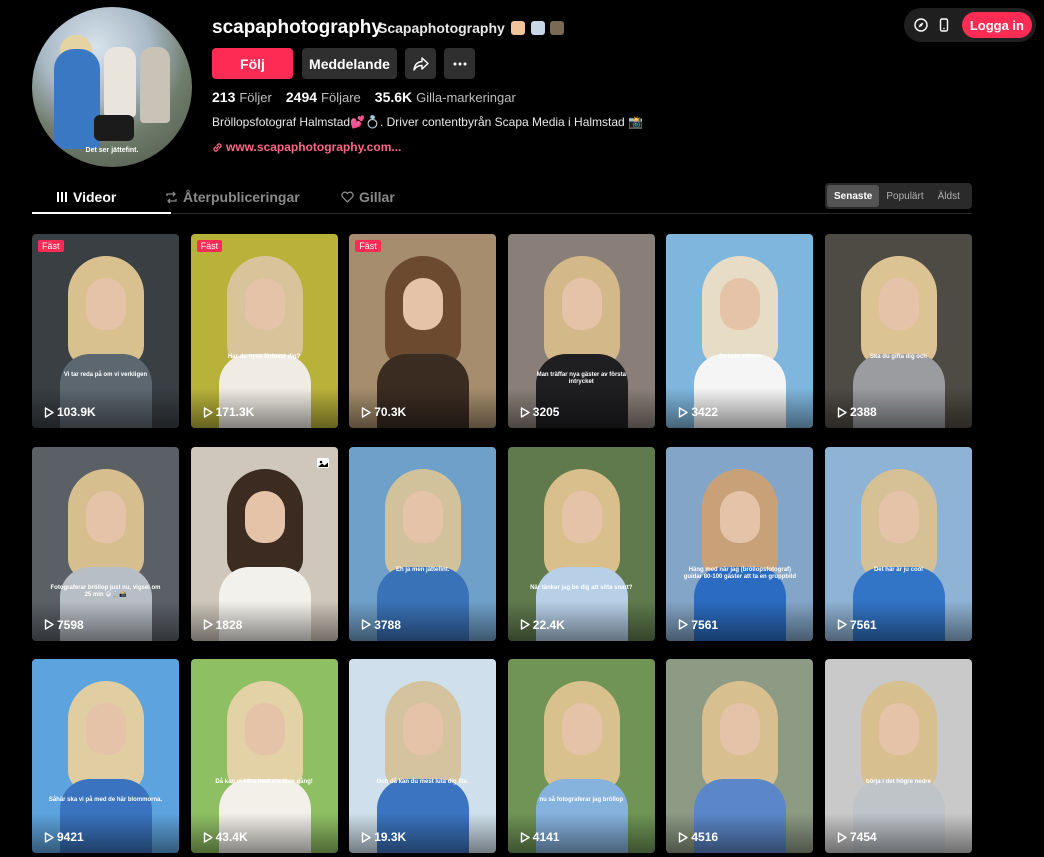  Describe the element at coordinates (423, 331) in the screenshot. I see `video-thumbnail: Fäst 70.3K` at that location.